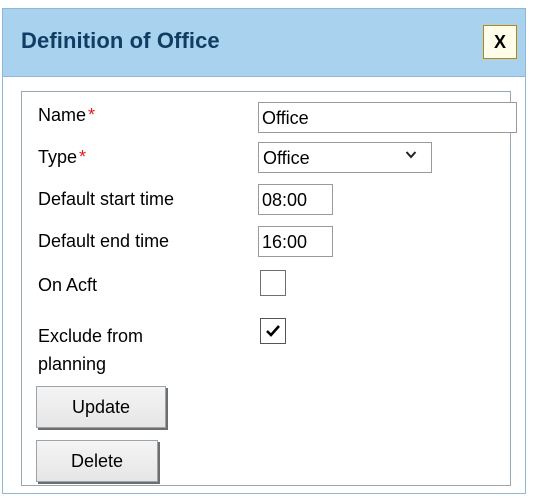  What do you see at coordinates (58, 157) in the screenshot?
I see `type-label-text: Type` at bounding box center [58, 157].